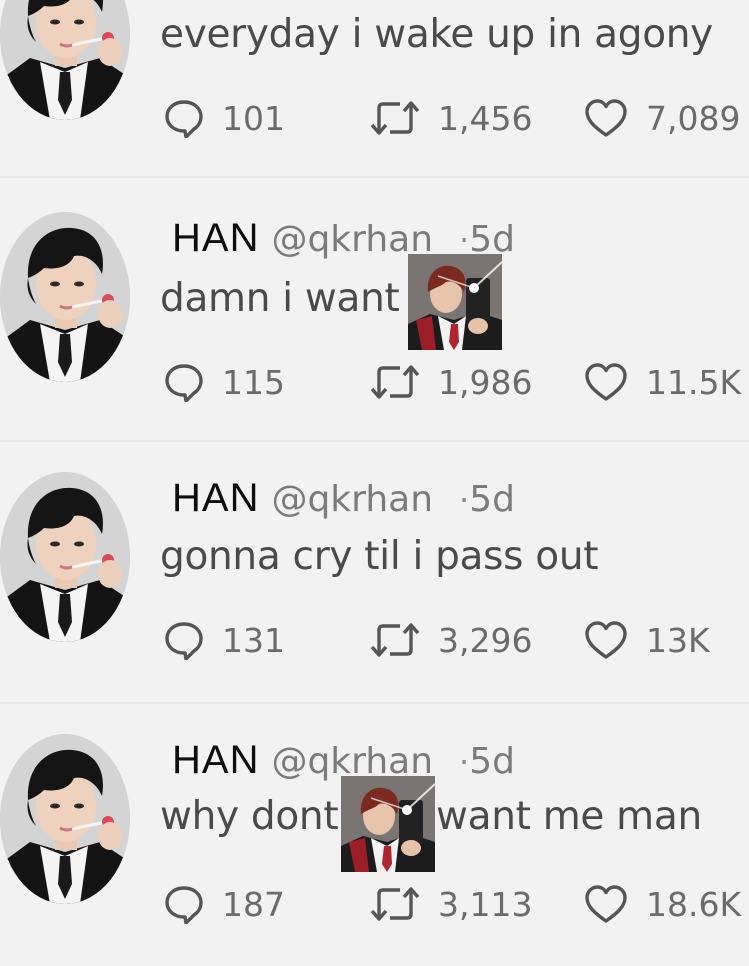 This screenshot has width=749, height=966. I want to click on reply-count: 131, so click(253, 640).